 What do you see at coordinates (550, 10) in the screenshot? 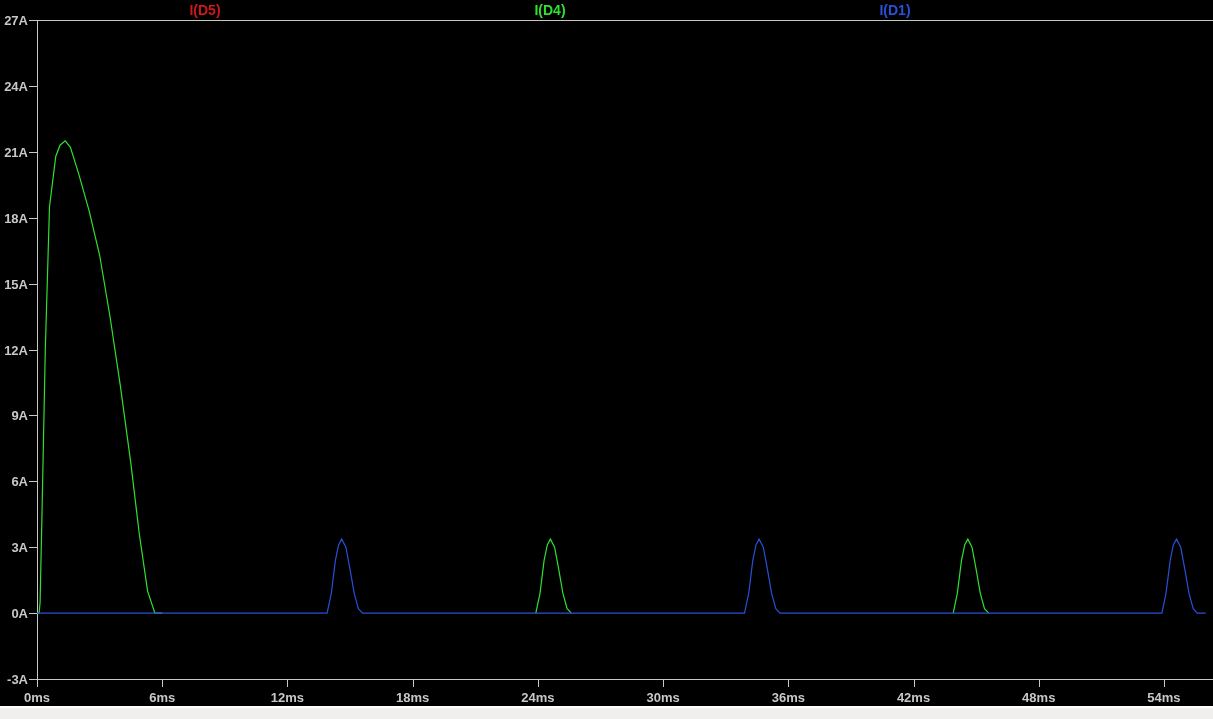
I see `legend-label: I(D4)` at bounding box center [550, 10].